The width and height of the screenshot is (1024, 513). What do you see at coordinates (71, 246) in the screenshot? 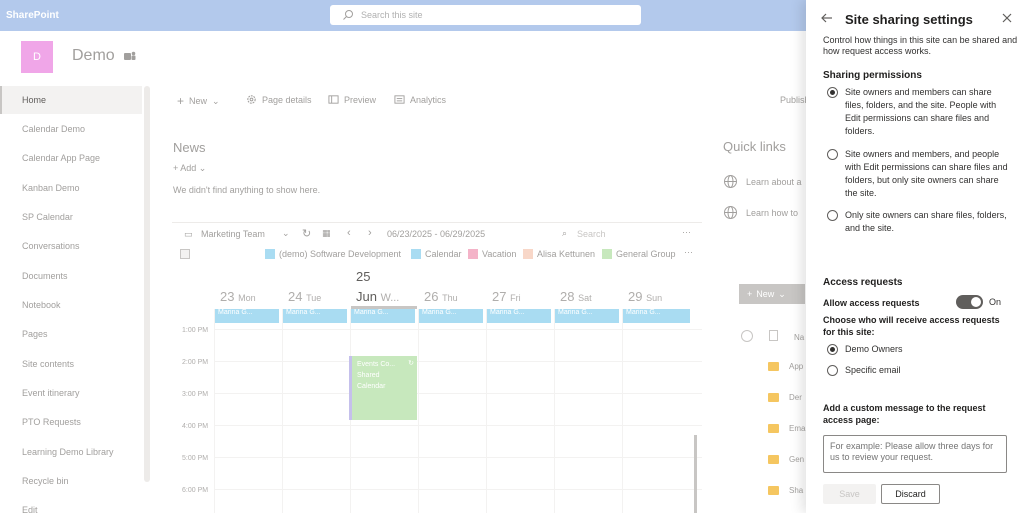
I see `nav-item-conversations: Conversations` at bounding box center [71, 246].